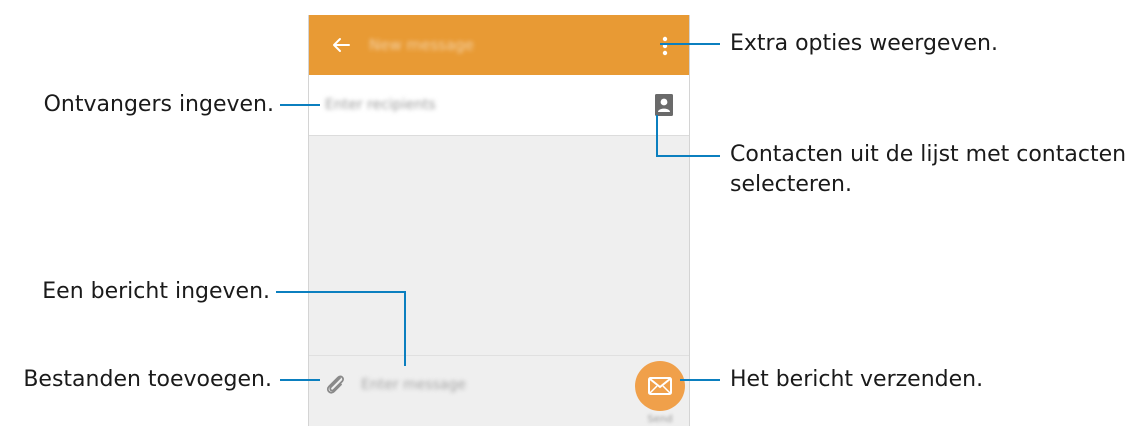  Describe the element at coordinates (147, 379) in the screenshot. I see `callout-attach: Bestanden toevoegen.` at that location.